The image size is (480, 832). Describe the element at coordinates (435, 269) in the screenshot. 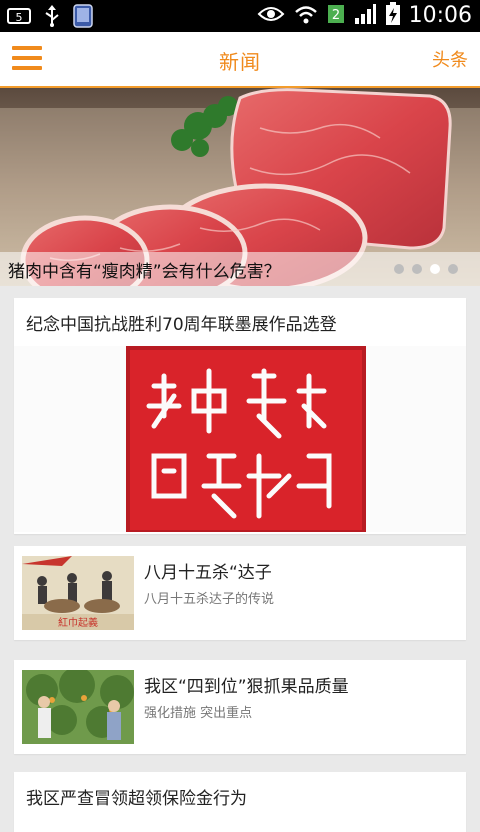

I see `hero-dot-active` at that location.